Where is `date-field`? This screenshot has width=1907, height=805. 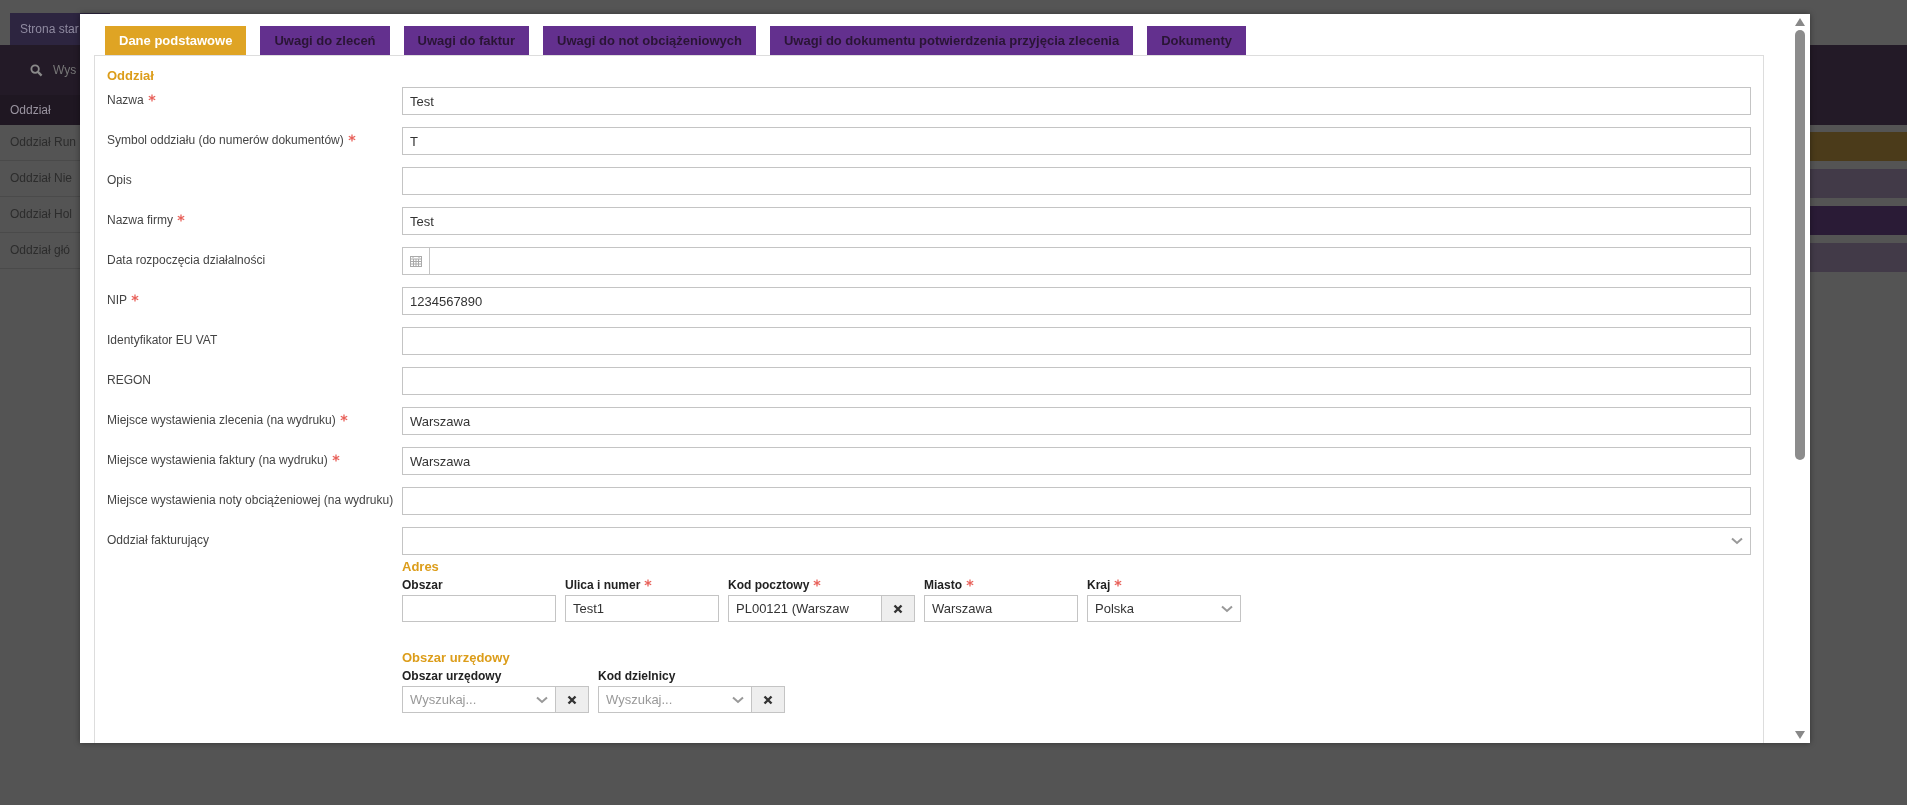
date-field is located at coordinates (1076, 261).